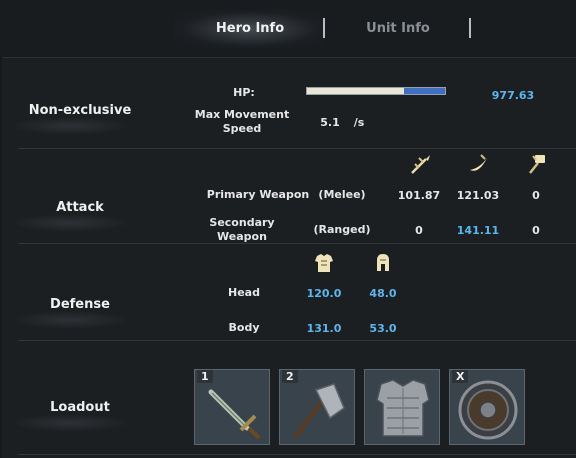  Describe the element at coordinates (536, 195) in the screenshot. I see `primary-blunt-value: 0` at that location.